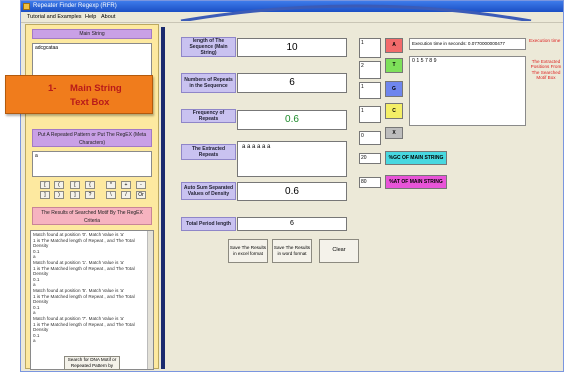 Image resolution: width=576 pixels, height=372 pixels. I want to click on nucleotide-g-button: G, so click(394, 89).